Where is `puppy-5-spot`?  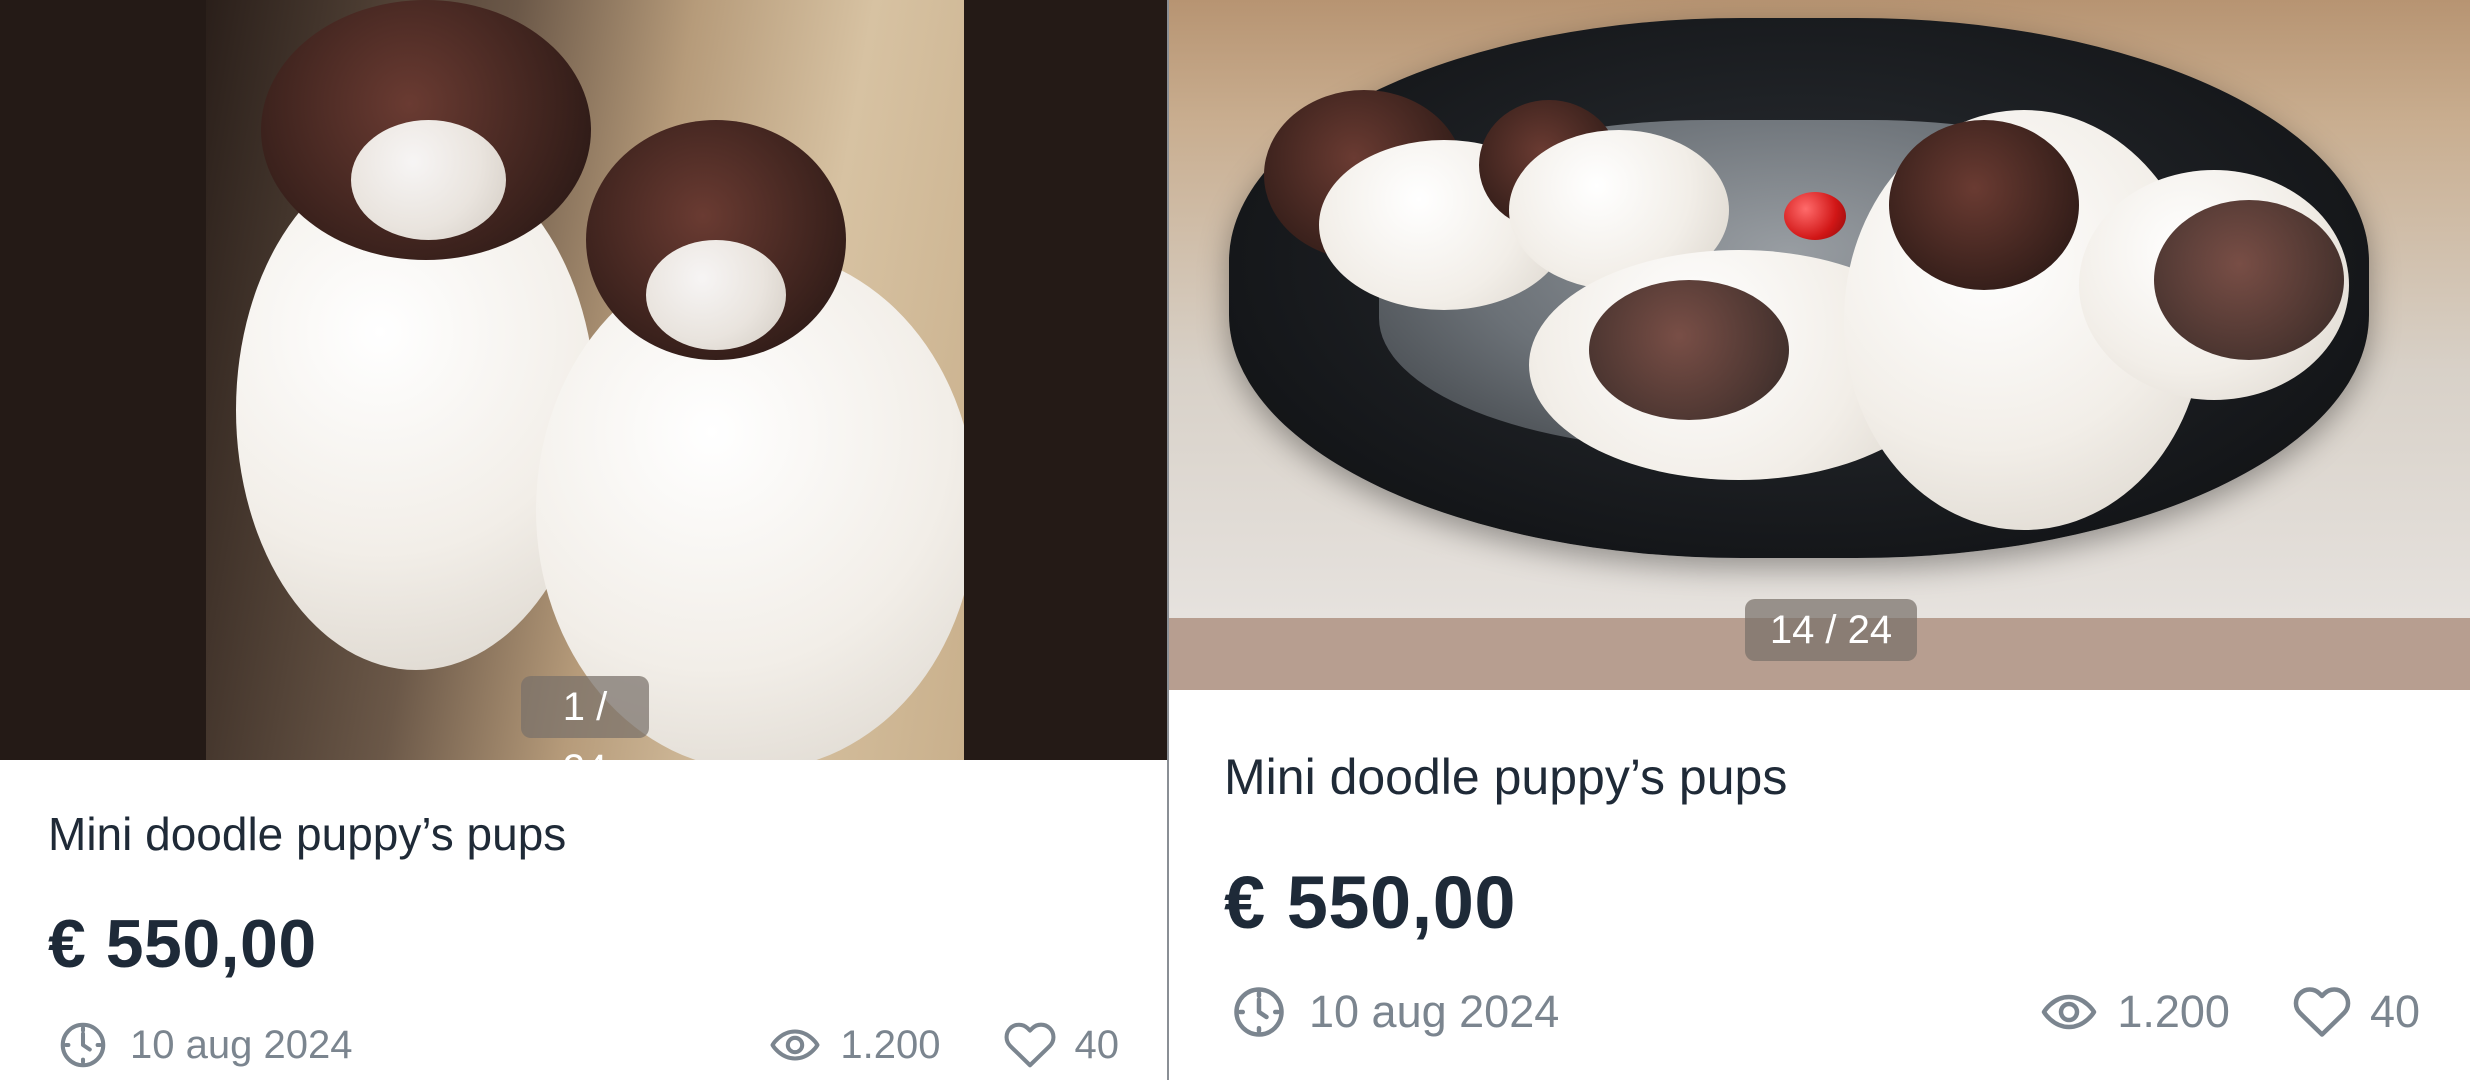
puppy-5-spot is located at coordinates (2249, 280).